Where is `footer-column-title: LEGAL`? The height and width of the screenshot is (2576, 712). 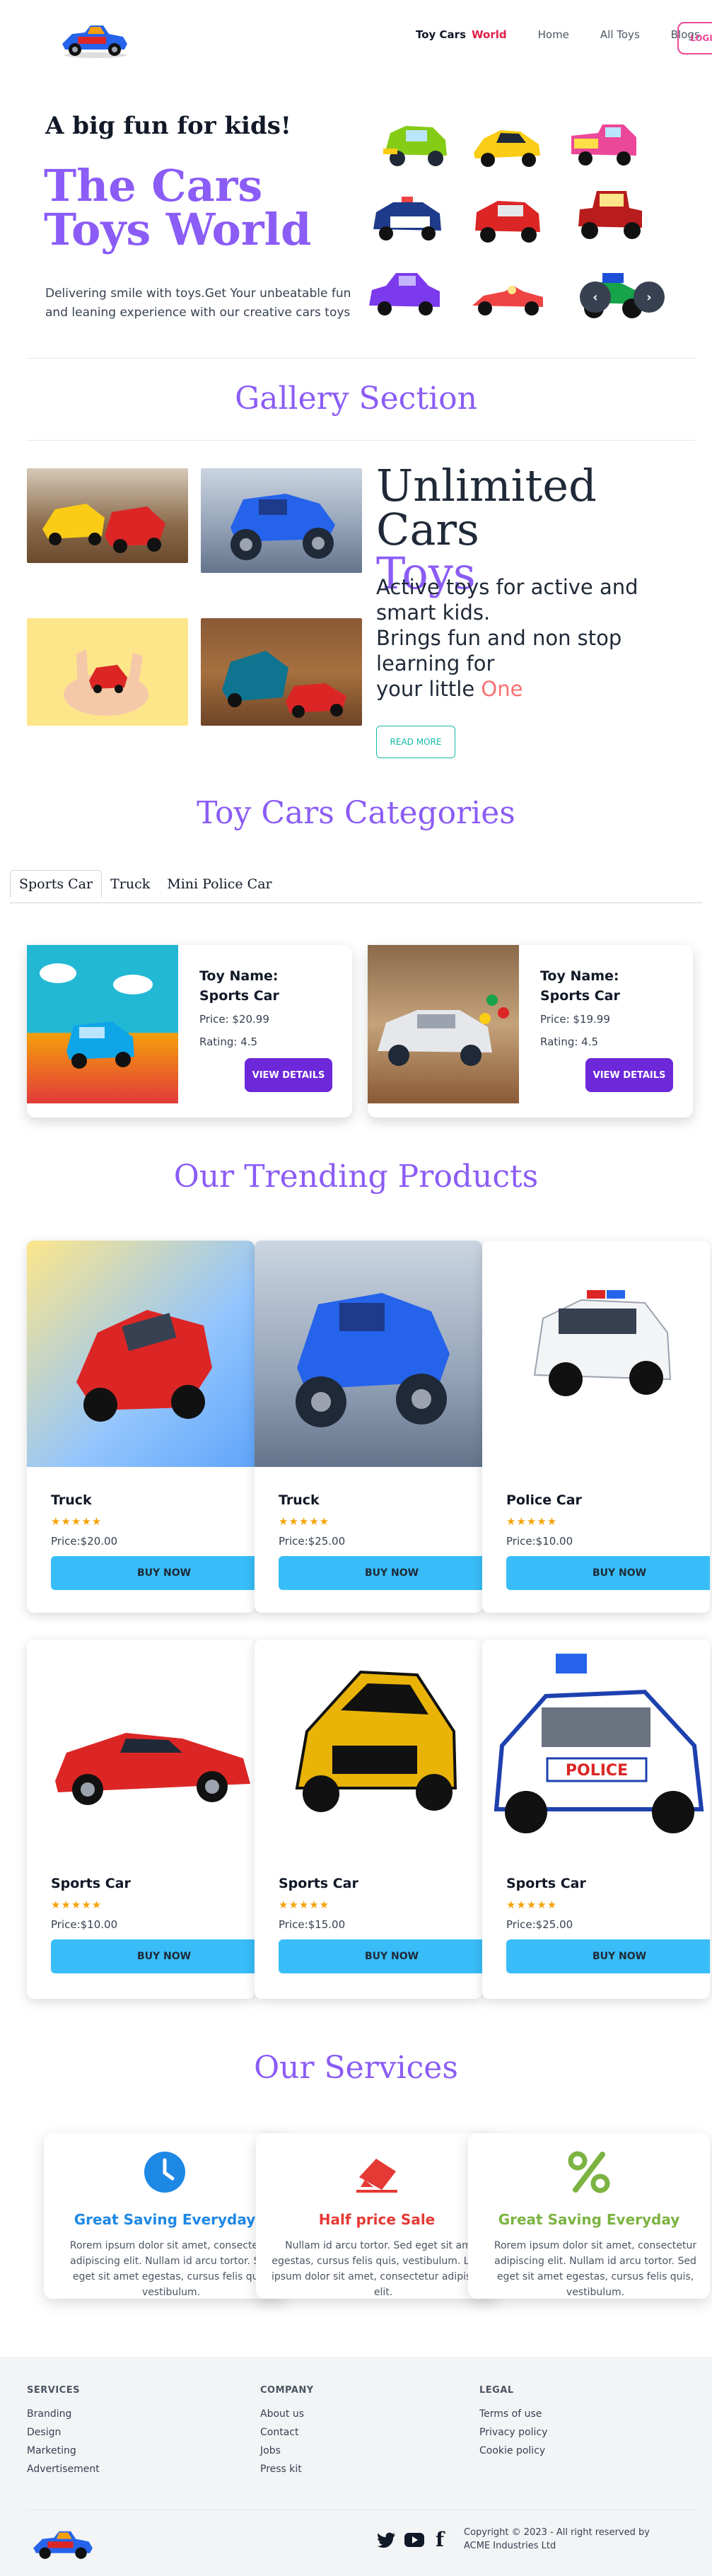
footer-column-title: LEGAL is located at coordinates (496, 2390).